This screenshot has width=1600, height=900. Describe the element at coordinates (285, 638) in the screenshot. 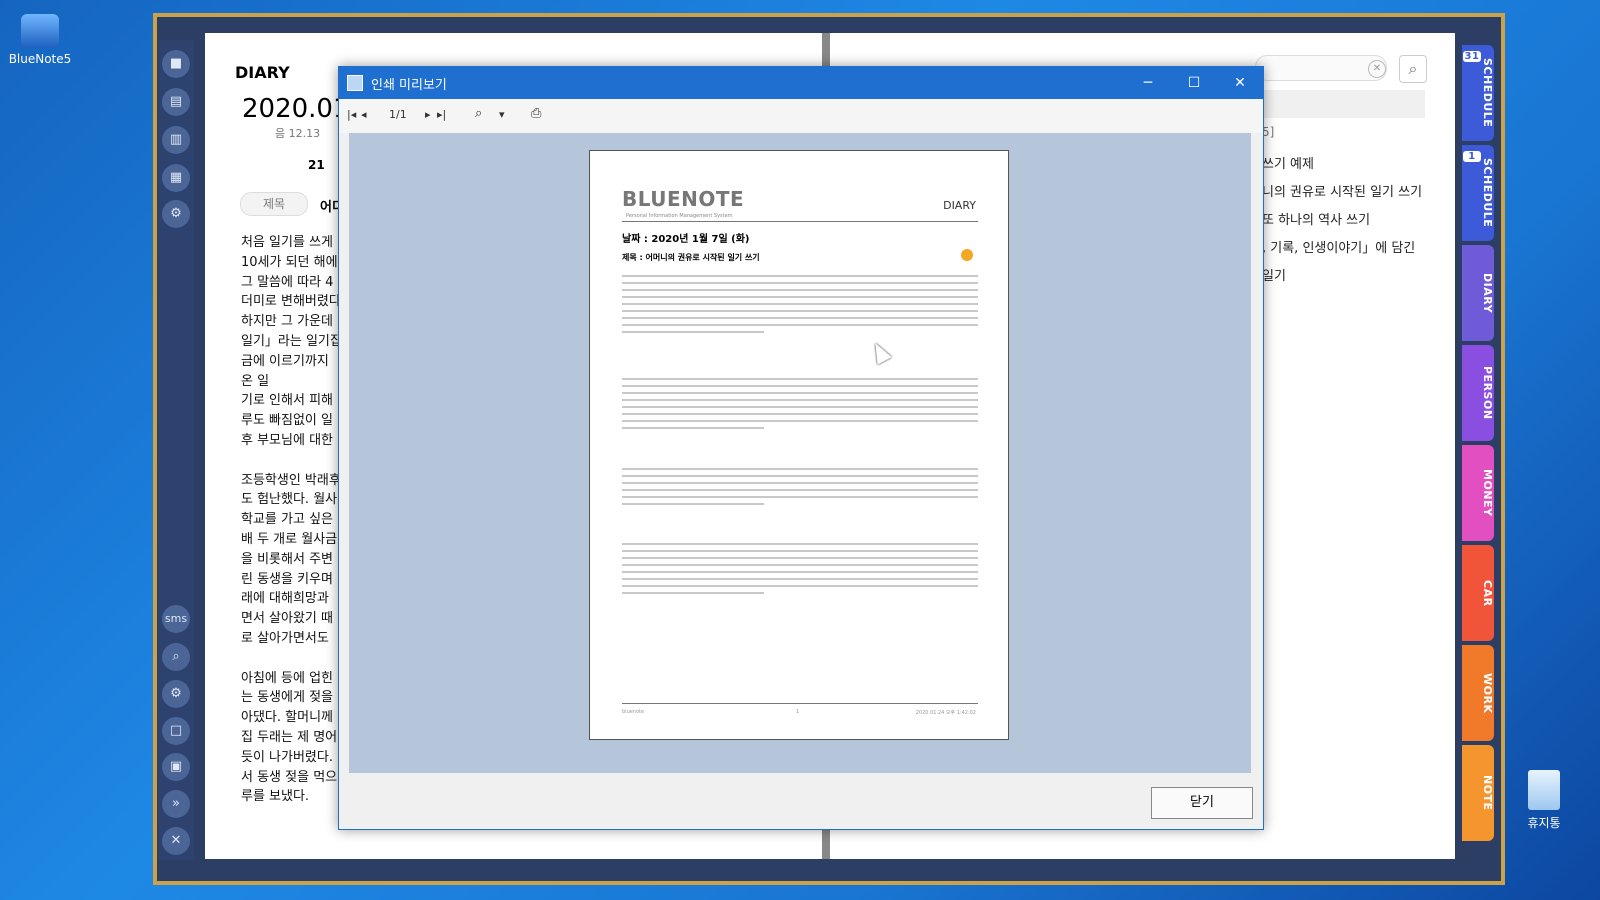

I see `diary-line: 로 살아가면서도` at that location.